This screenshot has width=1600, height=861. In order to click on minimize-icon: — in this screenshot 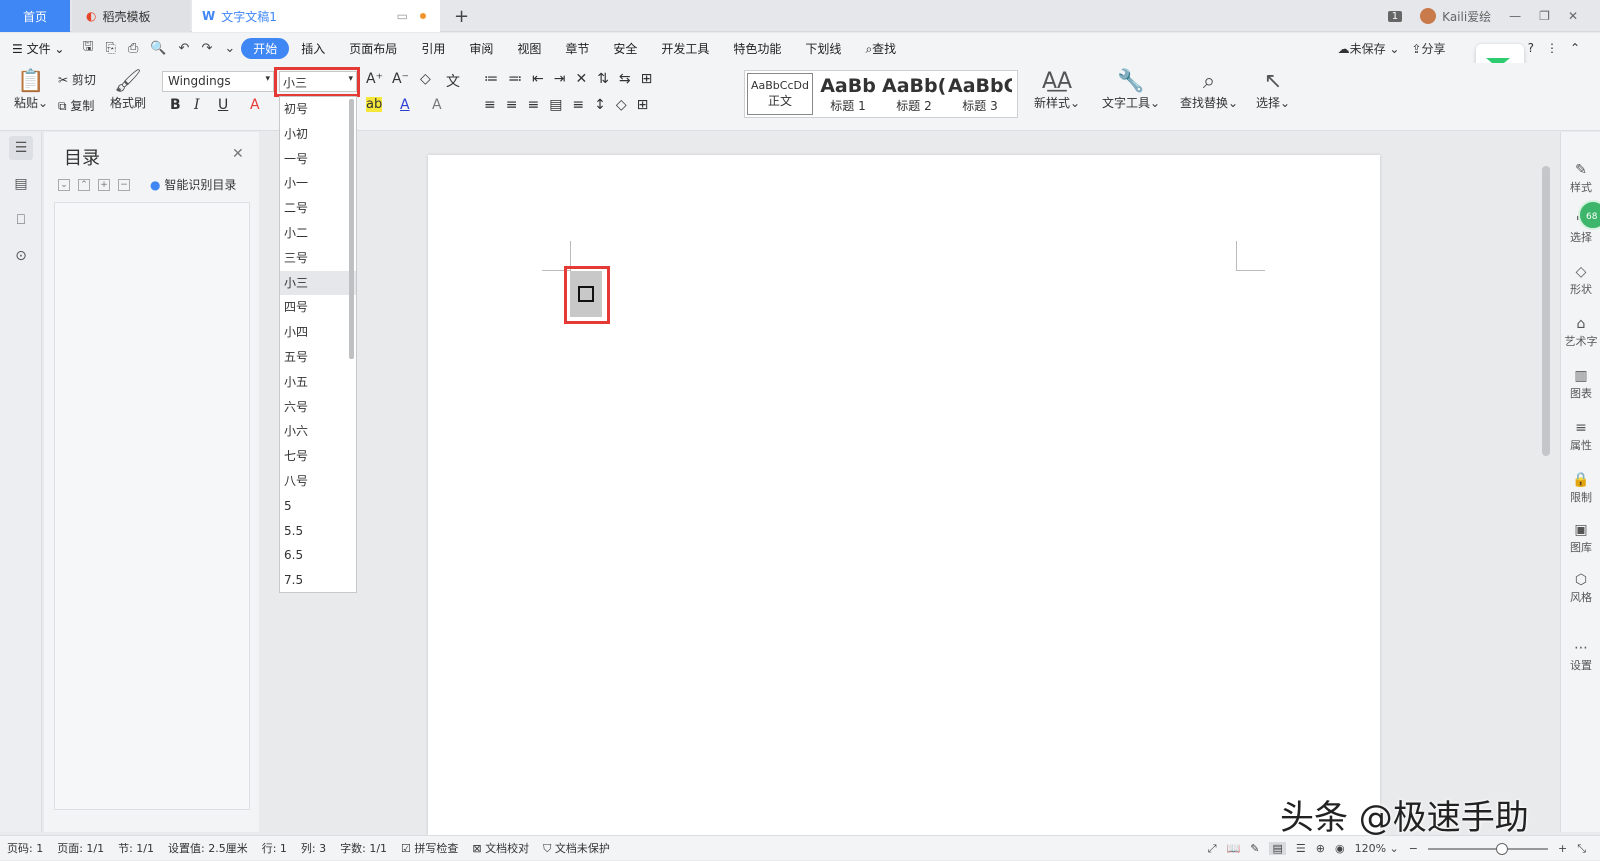, I will do `click(1515, 16)`.